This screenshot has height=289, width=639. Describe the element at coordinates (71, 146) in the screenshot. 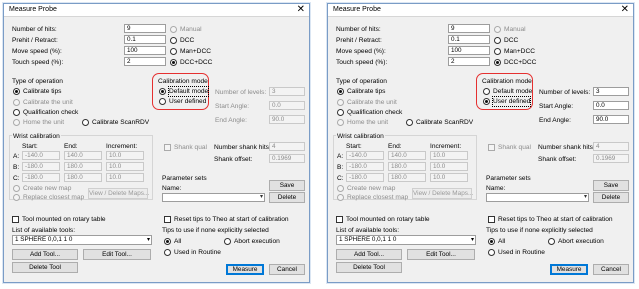

I see `wrist-end-label: End:` at that location.